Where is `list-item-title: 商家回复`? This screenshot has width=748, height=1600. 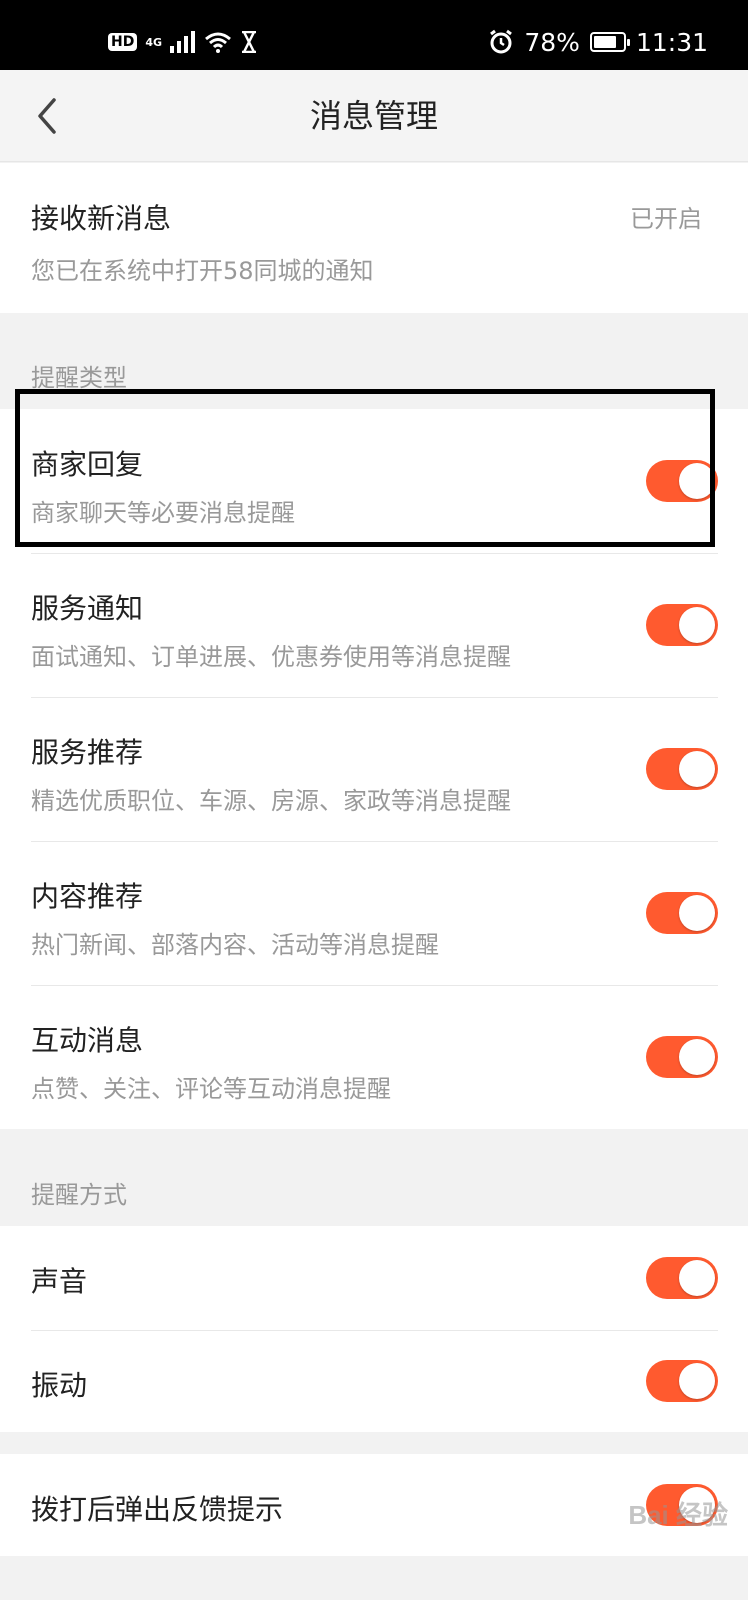 list-item-title: 商家回复 is located at coordinates (87, 464).